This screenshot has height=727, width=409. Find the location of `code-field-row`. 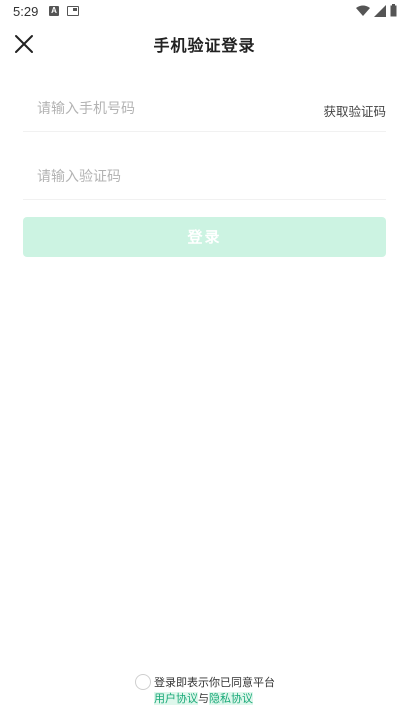

code-field-row is located at coordinates (204, 177).